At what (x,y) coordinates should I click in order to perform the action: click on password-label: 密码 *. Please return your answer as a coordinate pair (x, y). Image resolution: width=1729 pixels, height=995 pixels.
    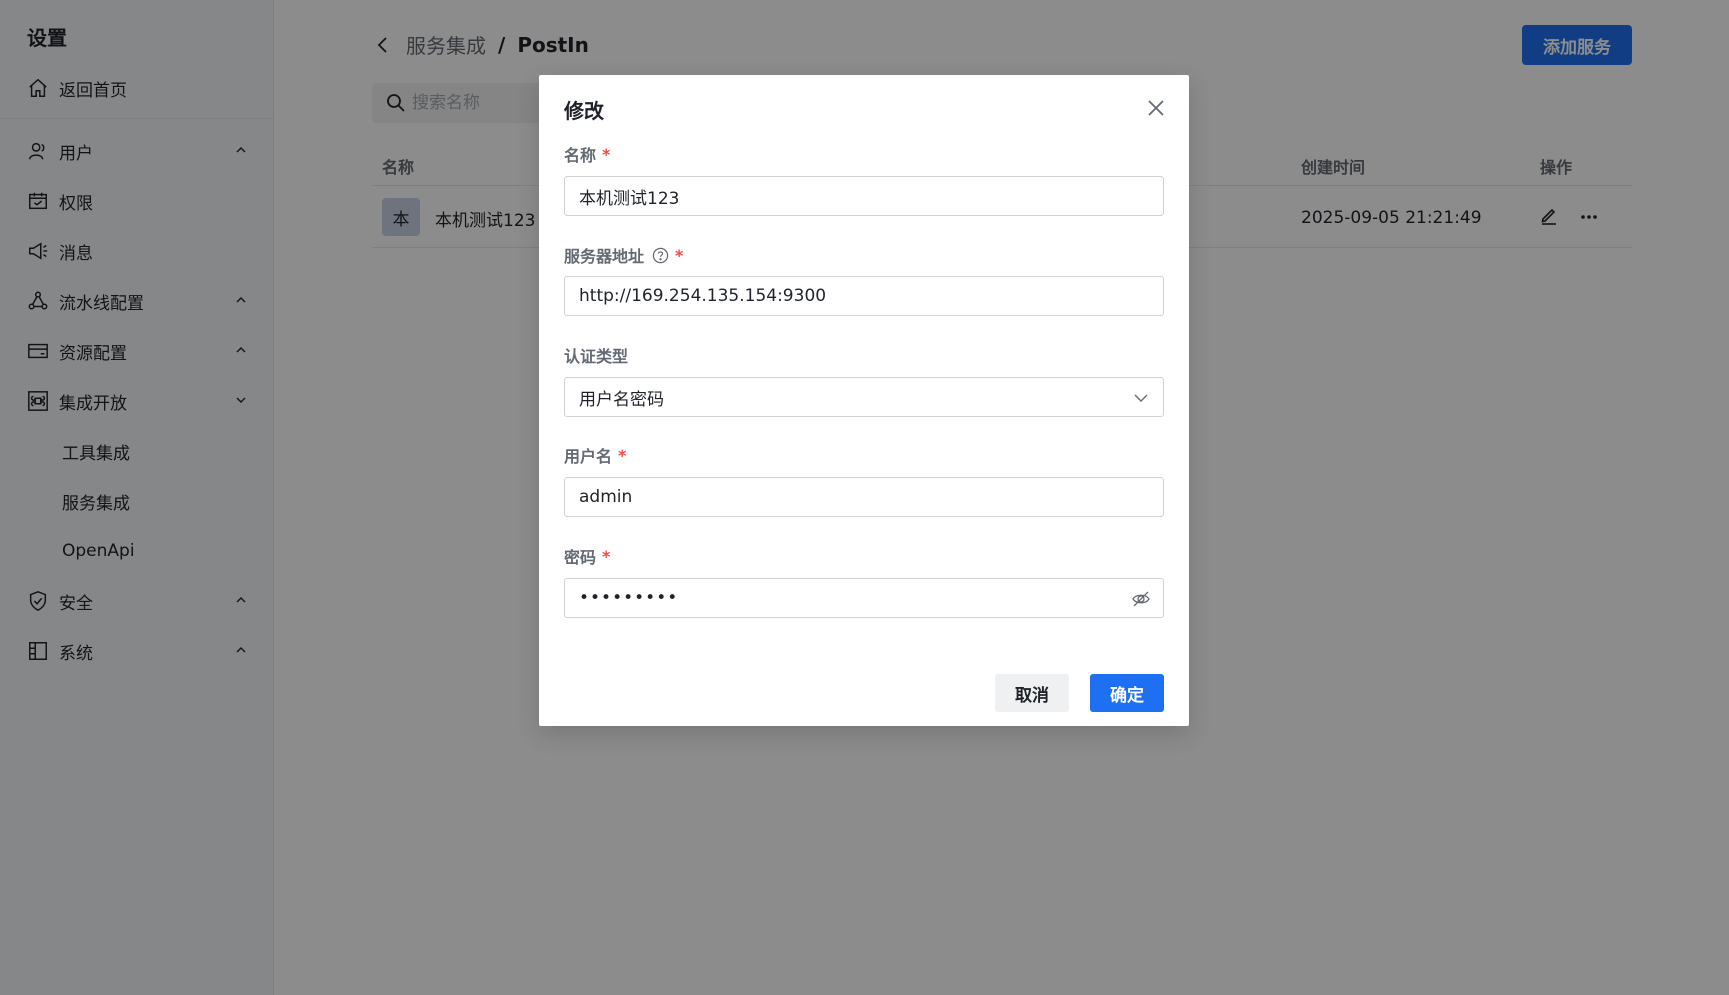
    Looking at the image, I should click on (587, 556).